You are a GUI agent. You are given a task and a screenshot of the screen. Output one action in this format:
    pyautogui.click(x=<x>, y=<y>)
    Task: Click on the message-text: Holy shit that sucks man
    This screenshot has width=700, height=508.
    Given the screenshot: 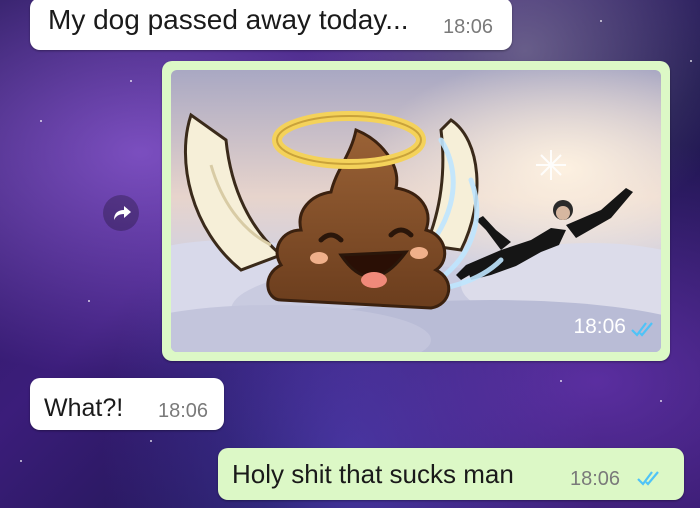 What is the action you would take?
    pyautogui.click(x=373, y=474)
    